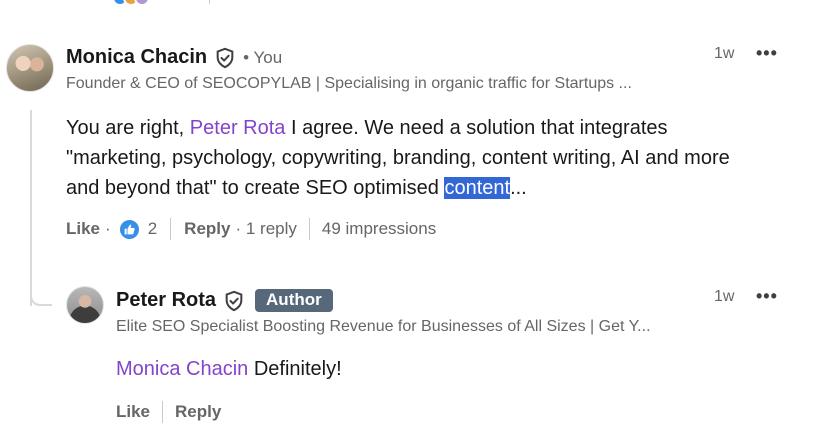 This screenshot has width=820, height=432. What do you see at coordinates (265, 229) in the screenshot?
I see `reply-count: · 1 reply` at bounding box center [265, 229].